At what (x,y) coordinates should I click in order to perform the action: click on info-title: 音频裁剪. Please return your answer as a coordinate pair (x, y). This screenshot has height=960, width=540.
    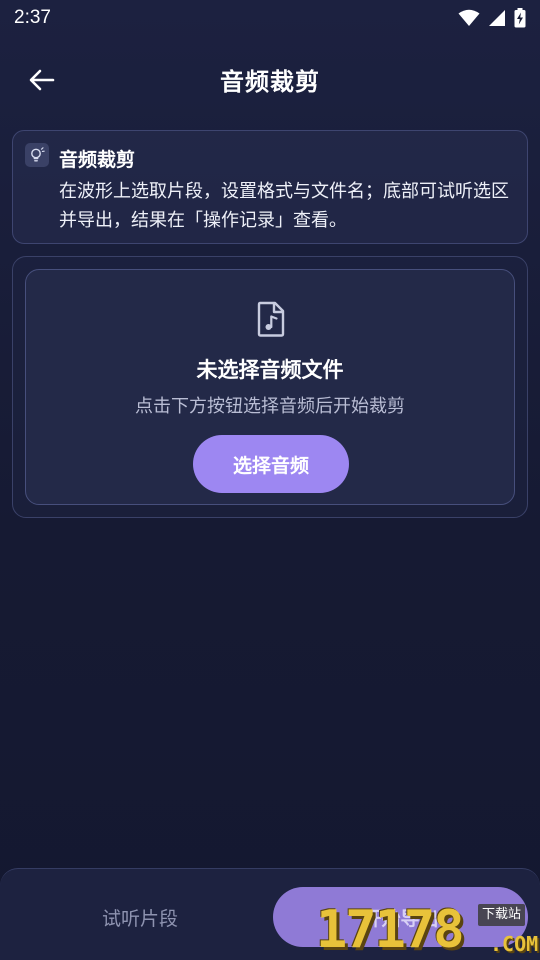
    Looking at the image, I should click on (97, 160).